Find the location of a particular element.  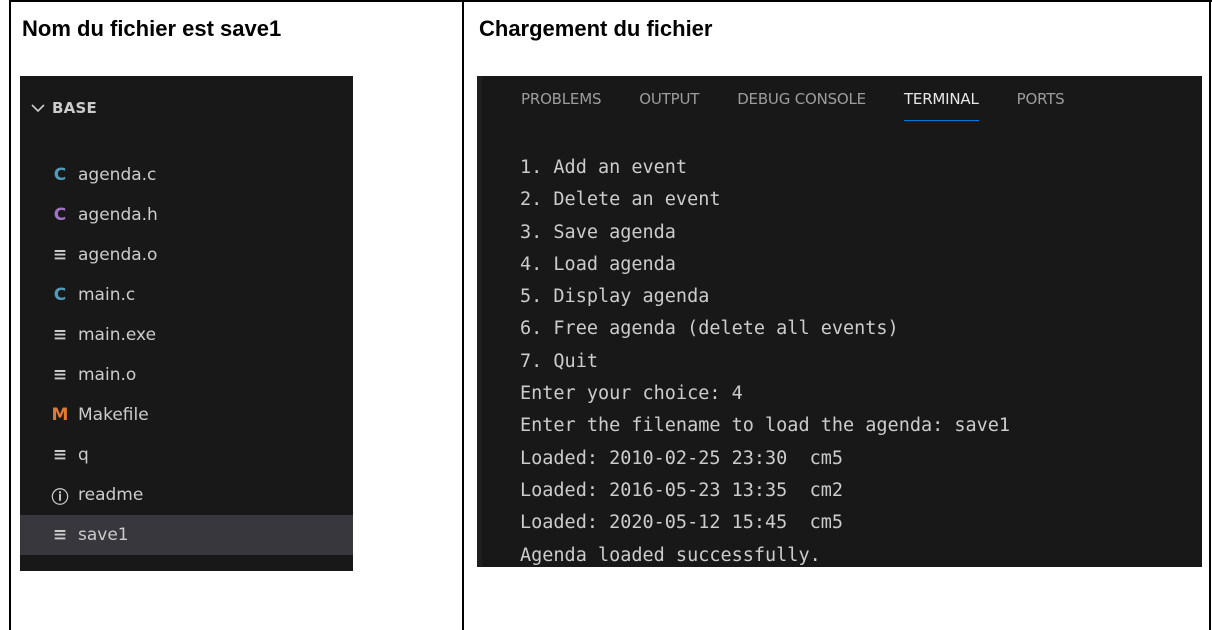

table-border-right is located at coordinates (1210, 315).